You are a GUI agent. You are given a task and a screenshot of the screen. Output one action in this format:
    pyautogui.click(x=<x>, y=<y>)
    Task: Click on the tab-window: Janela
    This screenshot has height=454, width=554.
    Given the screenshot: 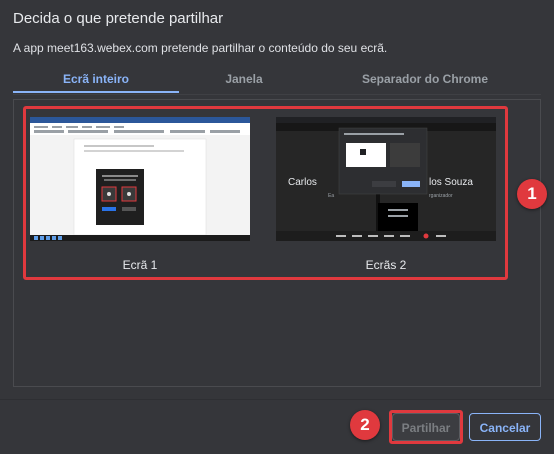 What is the action you would take?
    pyautogui.click(x=244, y=80)
    